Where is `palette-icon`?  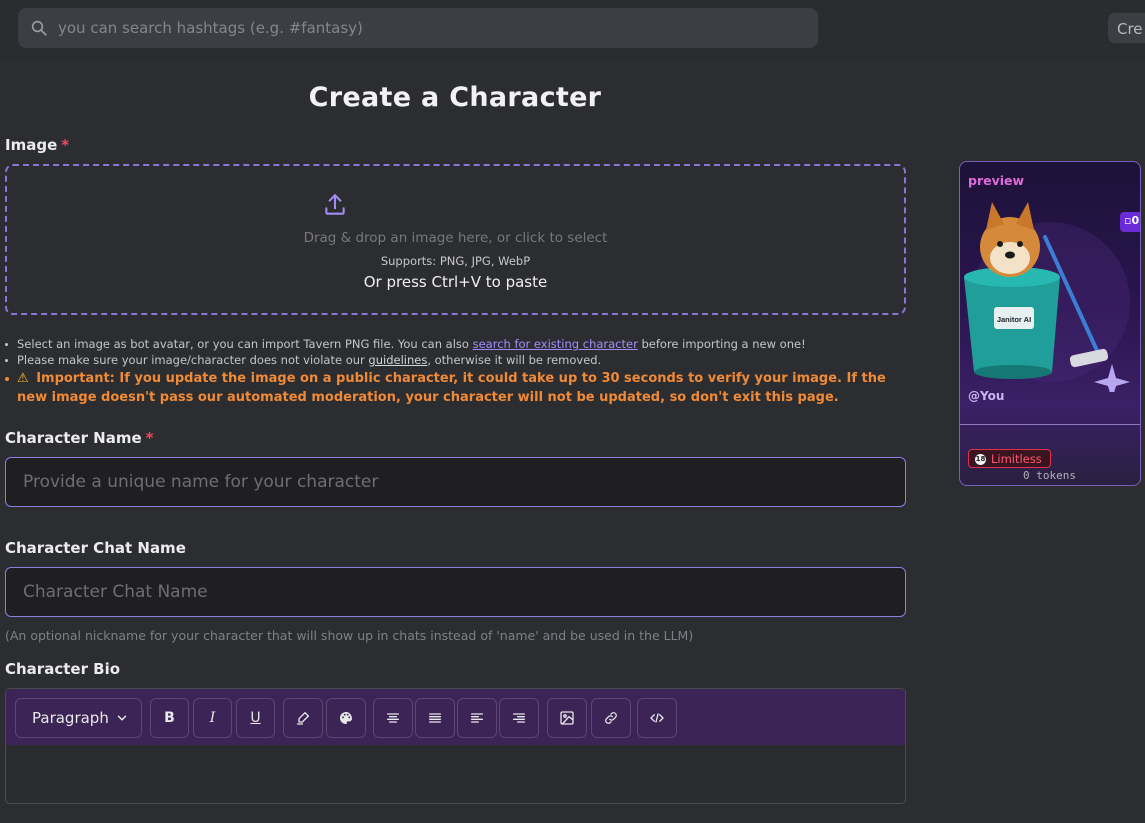
palette-icon is located at coordinates (346, 718).